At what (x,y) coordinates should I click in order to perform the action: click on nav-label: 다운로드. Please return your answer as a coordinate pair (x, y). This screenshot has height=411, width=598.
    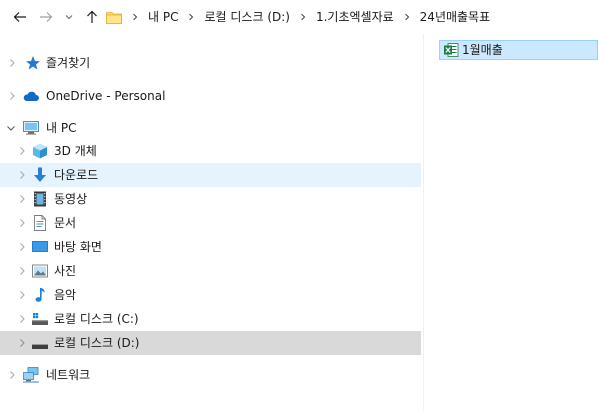
    Looking at the image, I should click on (76, 175).